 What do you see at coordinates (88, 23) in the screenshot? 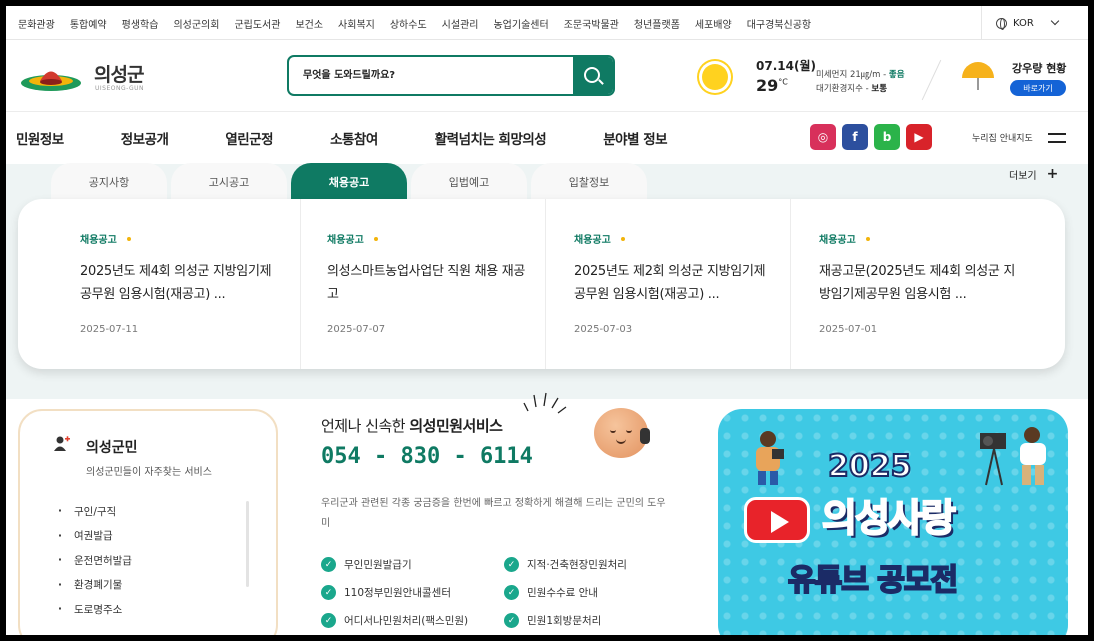
I see `utility-link: 통합예약` at bounding box center [88, 23].